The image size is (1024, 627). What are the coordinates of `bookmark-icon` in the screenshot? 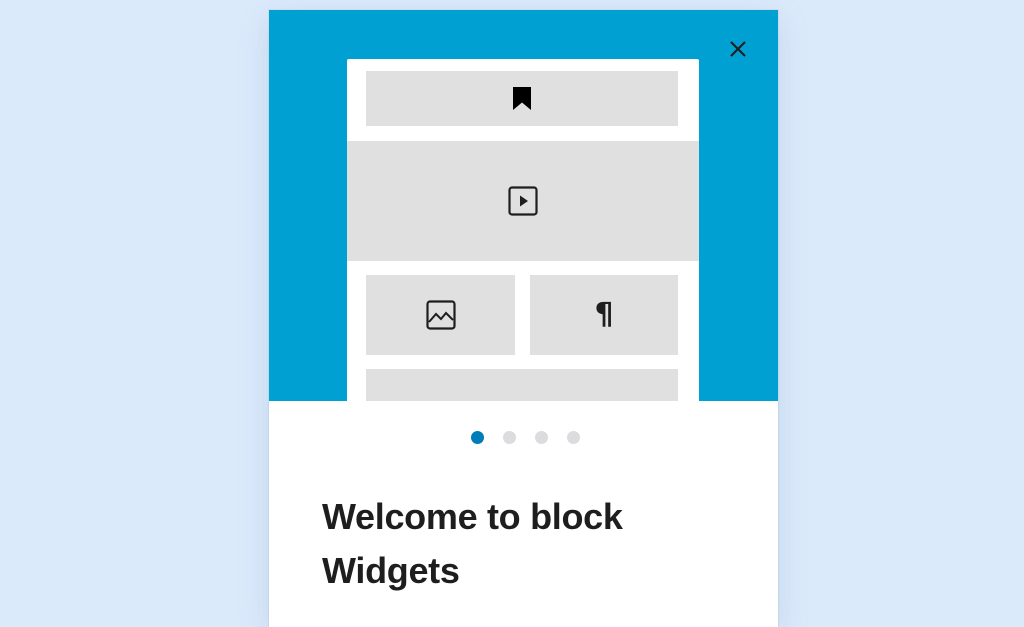 It's located at (522, 98).